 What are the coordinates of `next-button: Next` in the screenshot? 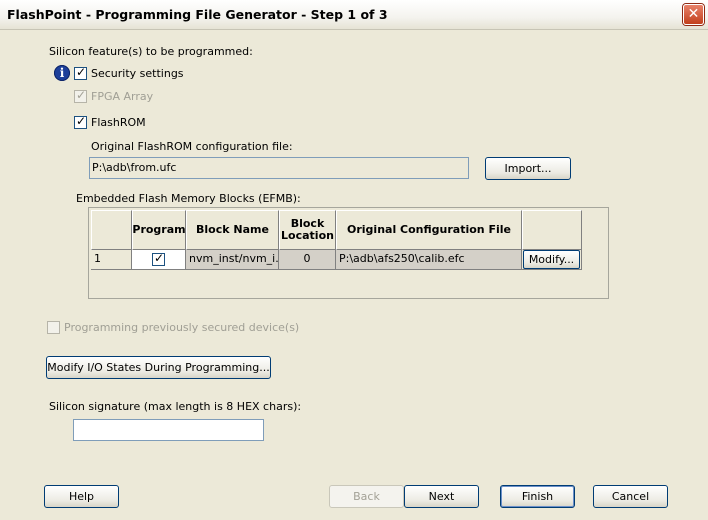 It's located at (441, 496).